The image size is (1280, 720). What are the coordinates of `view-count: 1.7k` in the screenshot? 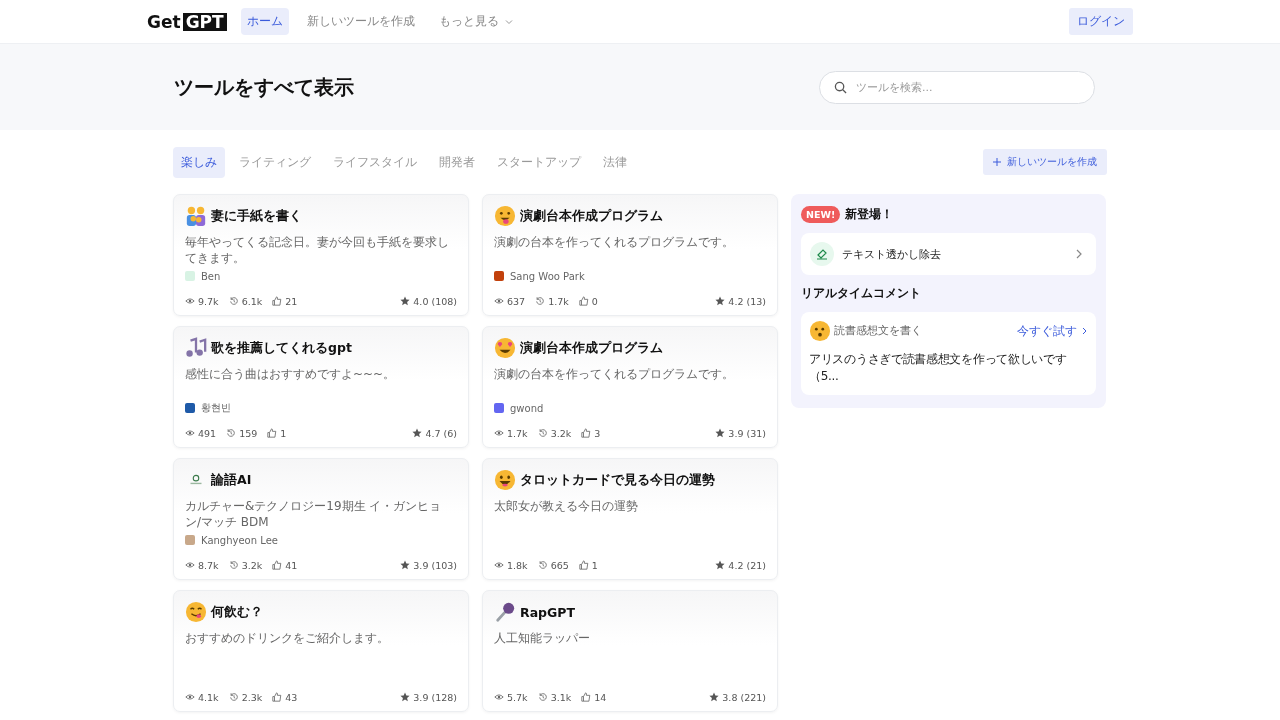 It's located at (517, 433).